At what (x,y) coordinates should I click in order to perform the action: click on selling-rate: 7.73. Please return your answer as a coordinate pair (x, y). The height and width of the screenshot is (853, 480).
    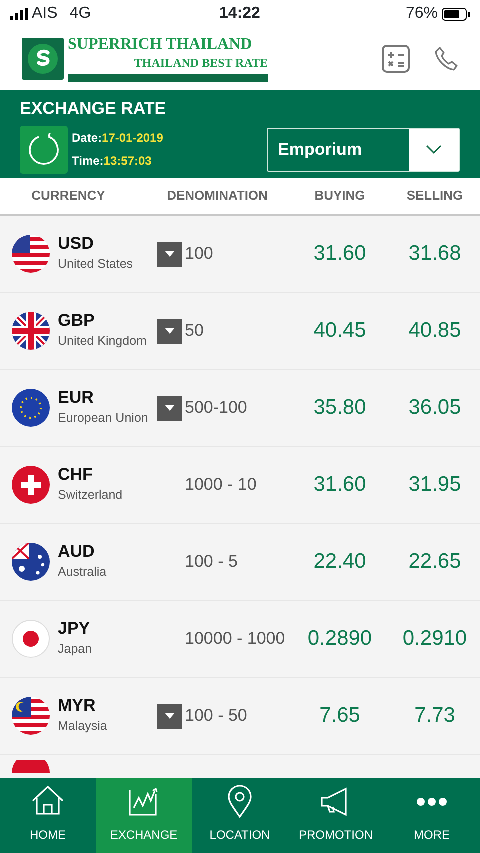
    Looking at the image, I should click on (435, 716).